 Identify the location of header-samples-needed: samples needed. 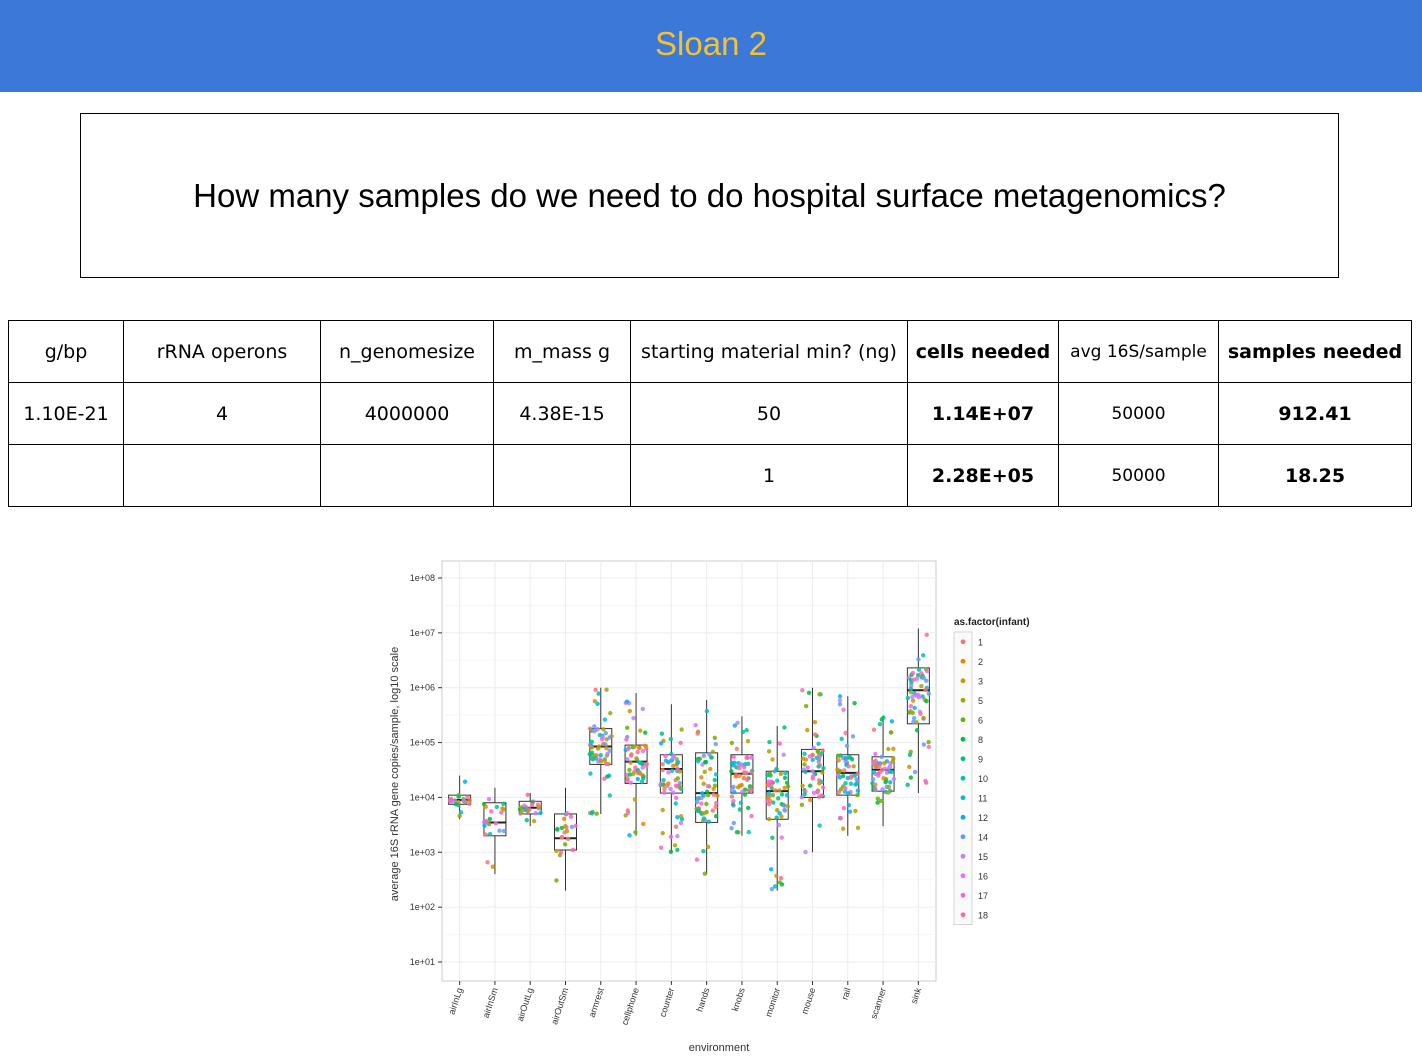
(1315, 351).